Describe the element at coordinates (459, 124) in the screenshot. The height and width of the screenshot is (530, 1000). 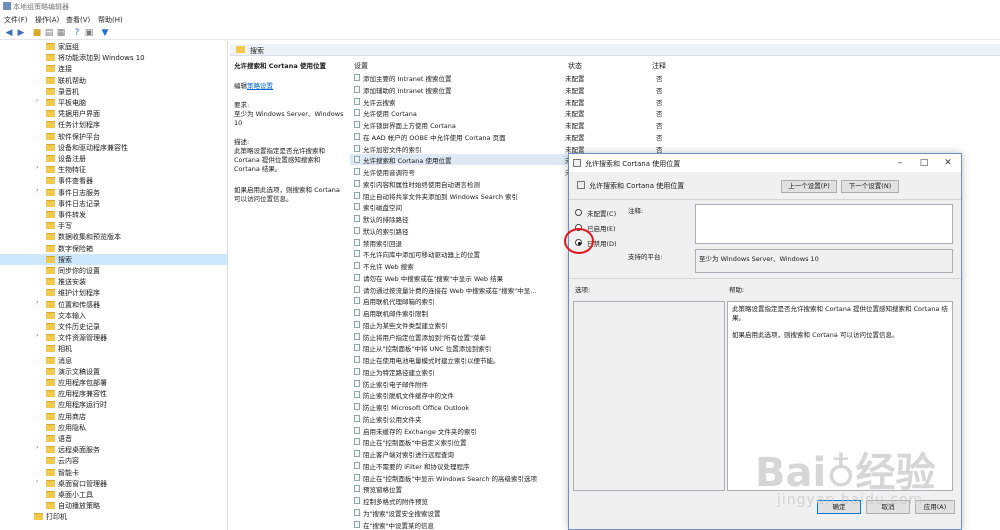
I see `table-row: 允许锁屏界面上方使用 Cortana` at that location.